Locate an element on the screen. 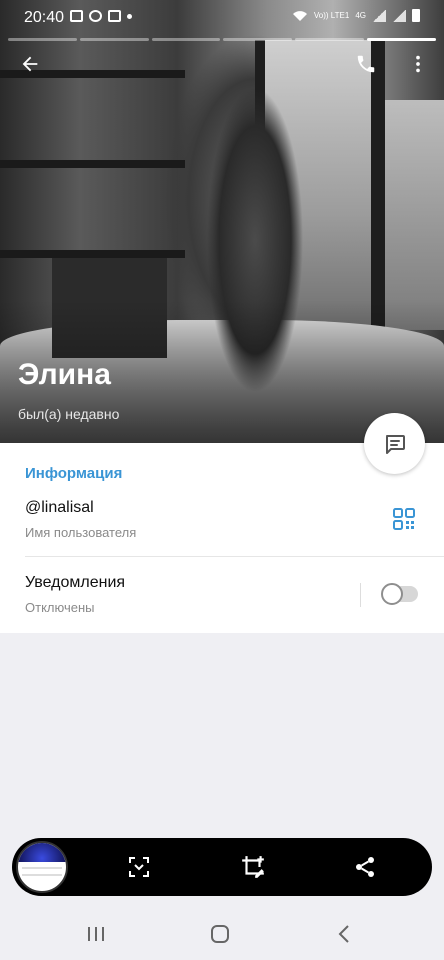 This screenshot has width=444, height=960. call-button is located at coordinates (366, 64).